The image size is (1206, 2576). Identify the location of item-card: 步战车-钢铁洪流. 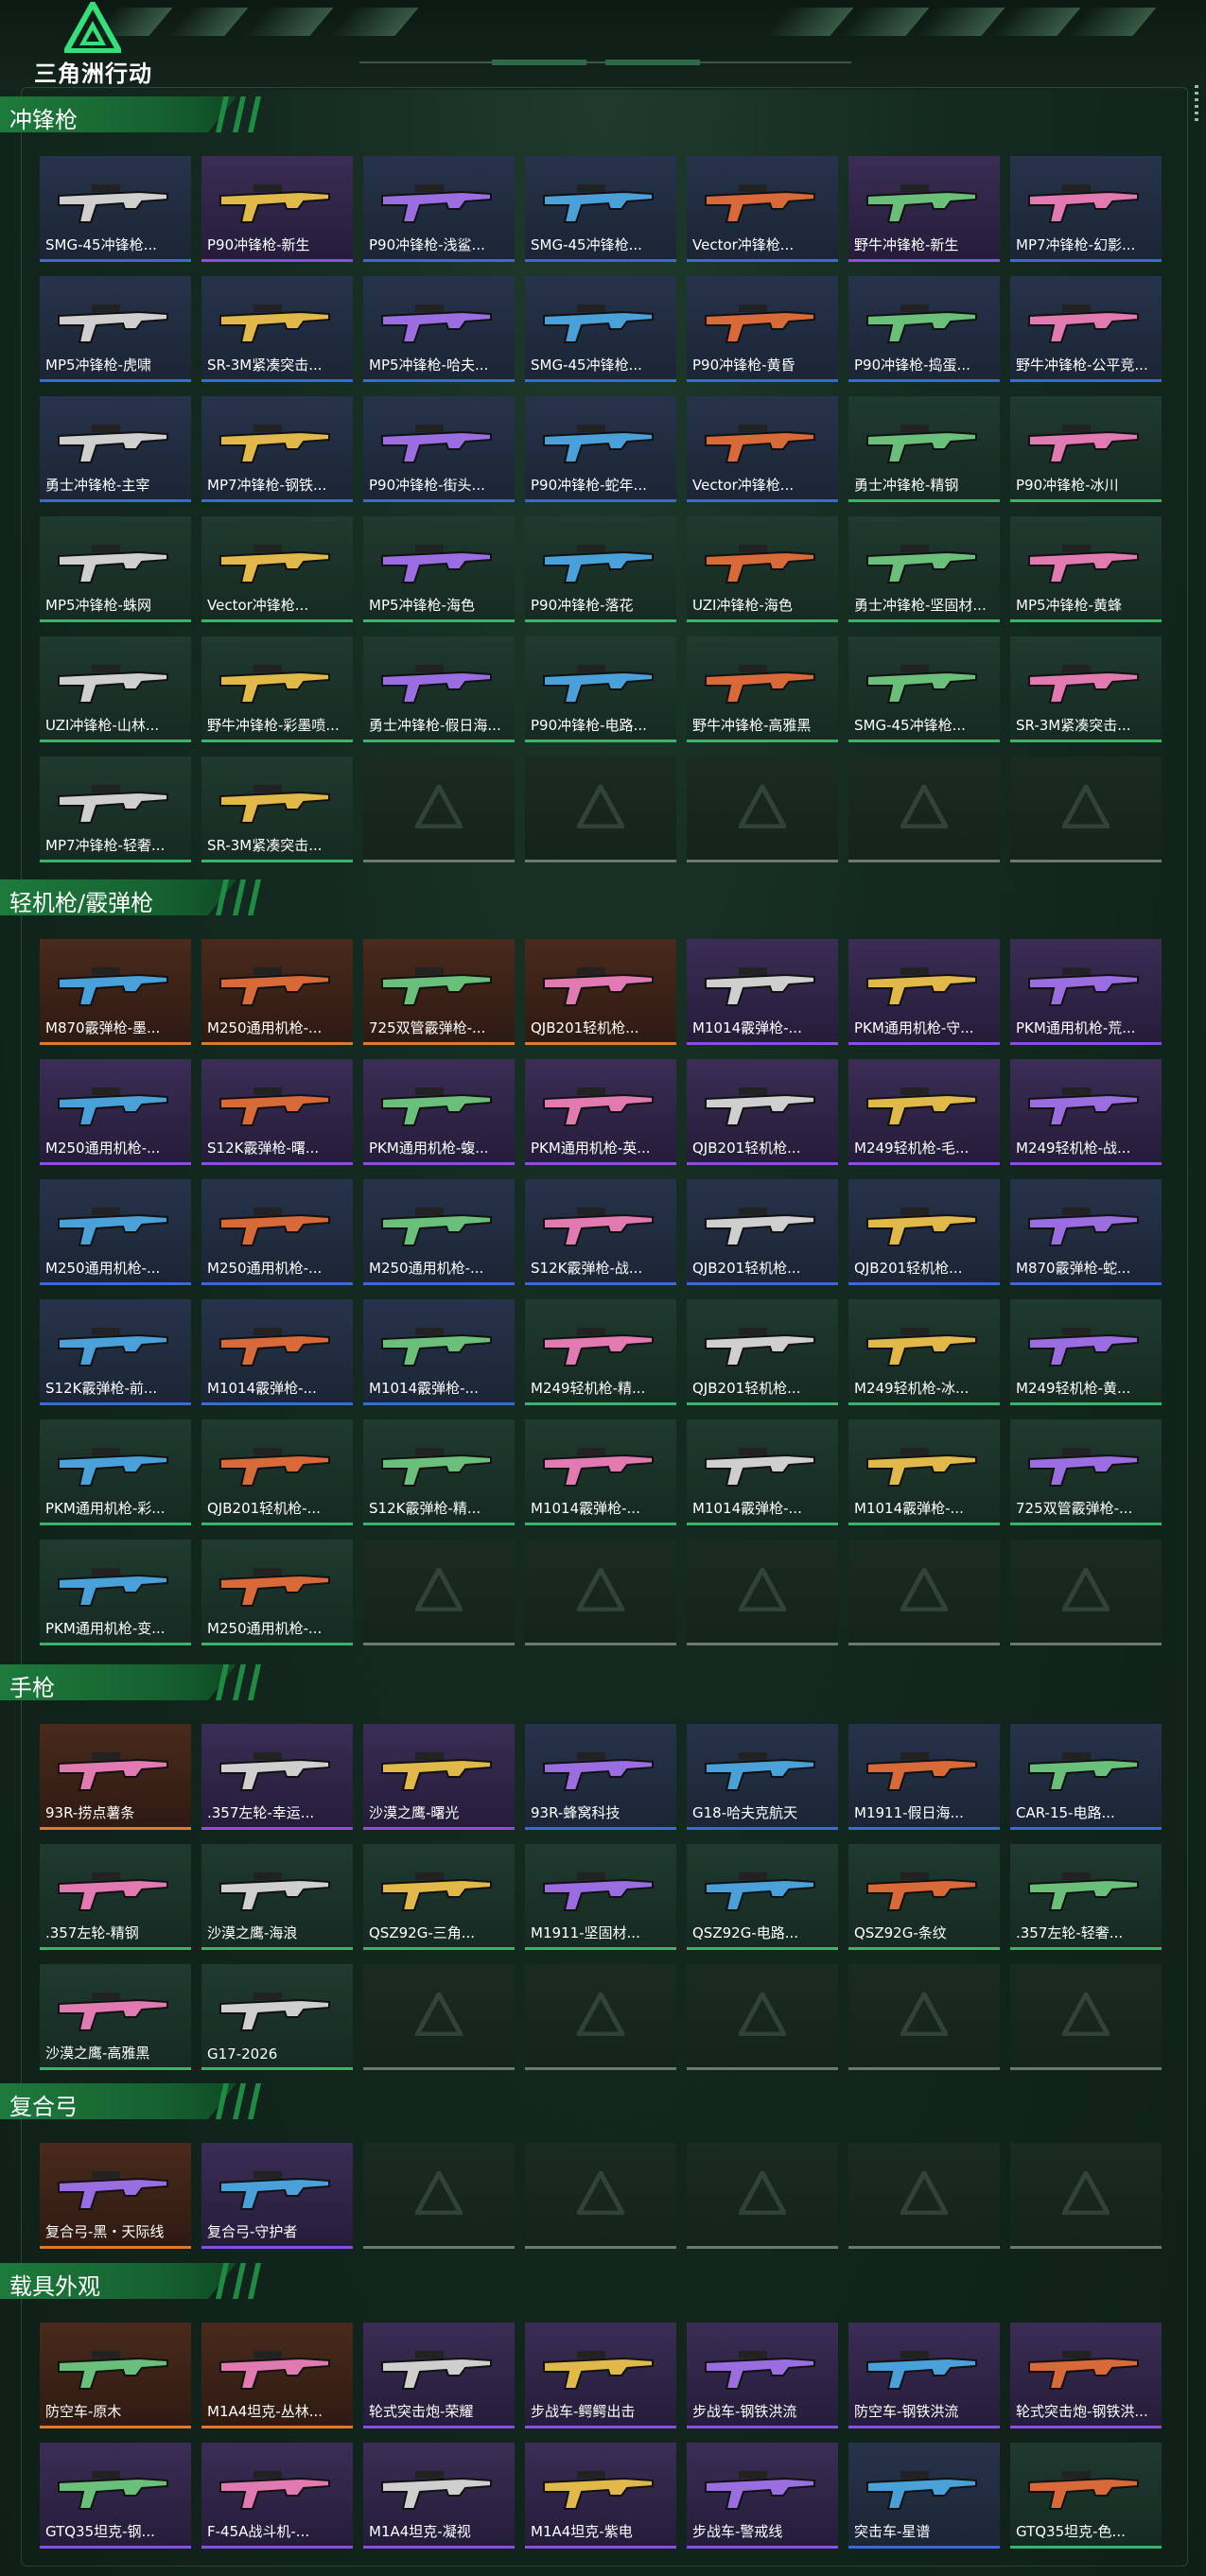
(762, 2375).